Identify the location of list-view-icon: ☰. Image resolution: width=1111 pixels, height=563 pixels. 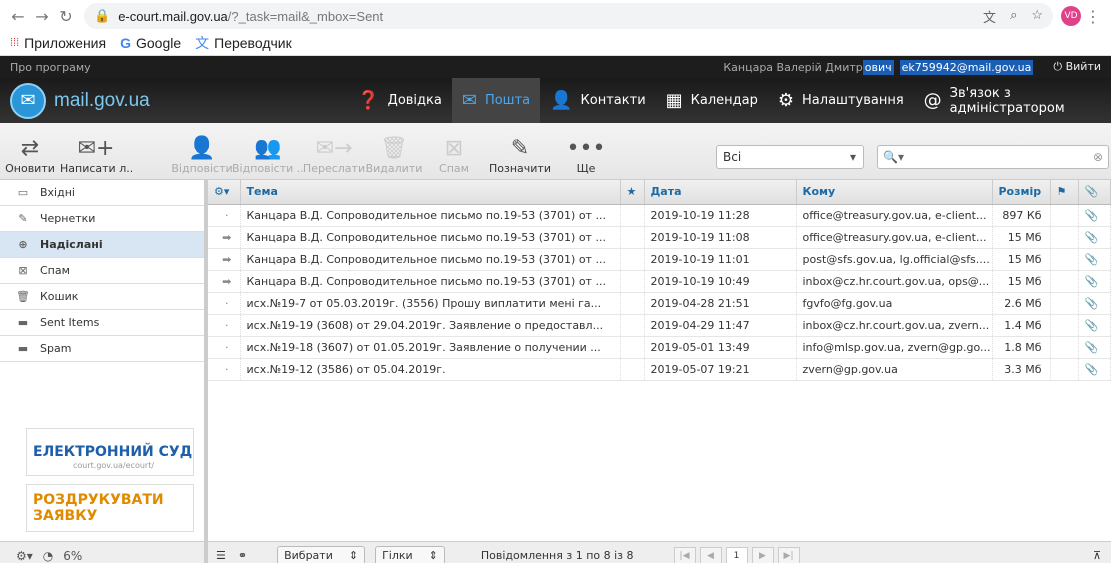
(221, 555).